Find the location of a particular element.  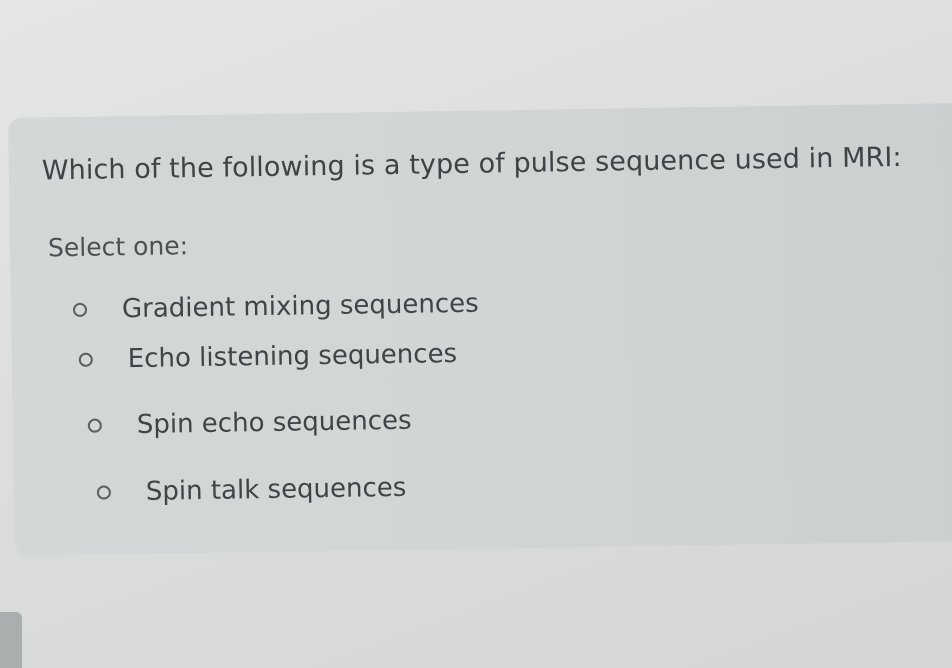

select-one-prompt: Select one: is located at coordinates (118, 247).